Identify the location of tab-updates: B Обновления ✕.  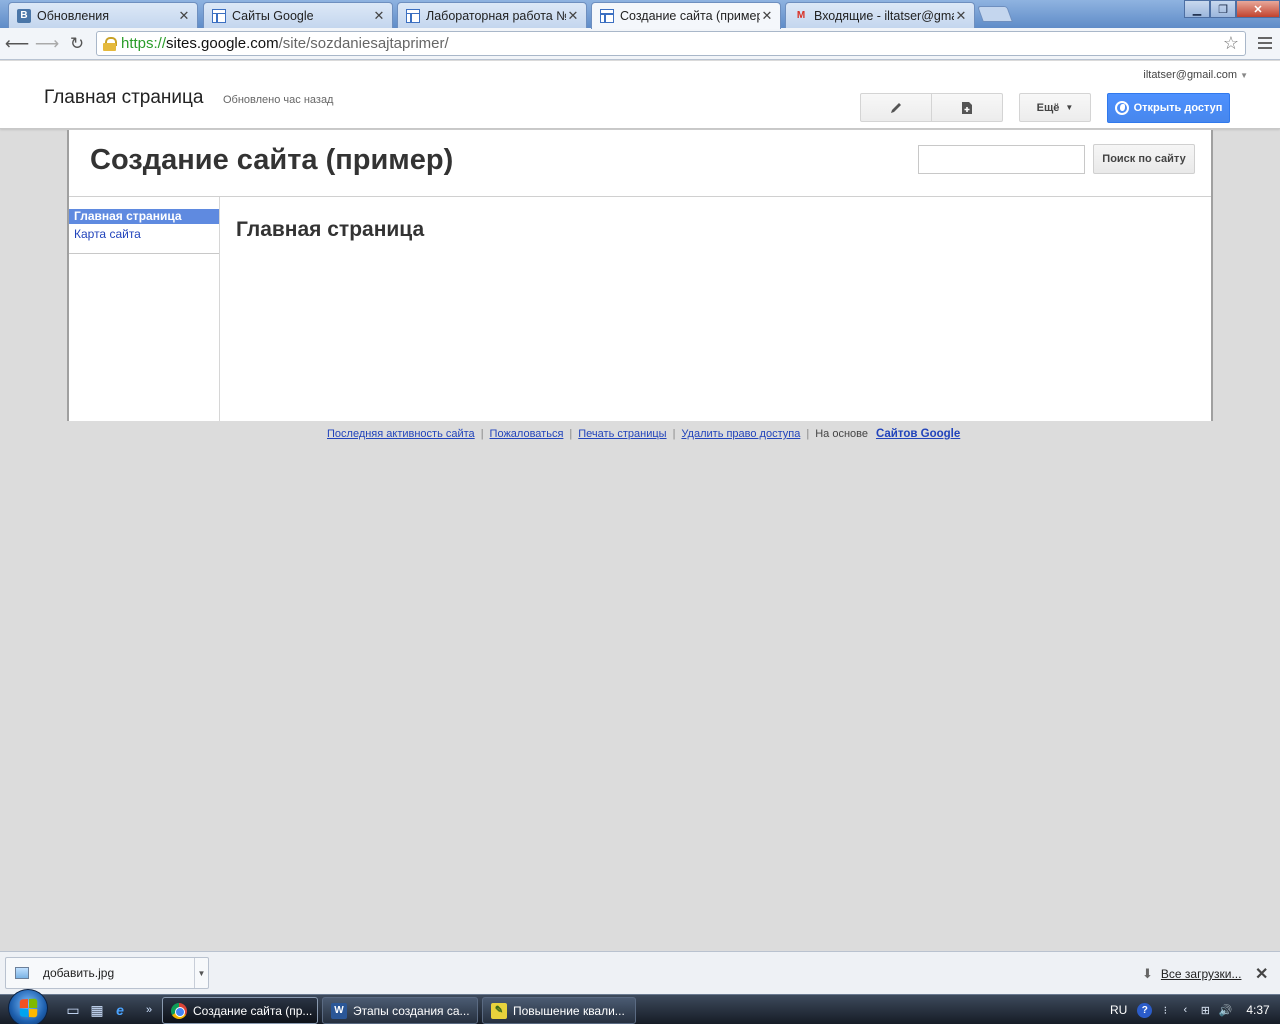
(103, 15).